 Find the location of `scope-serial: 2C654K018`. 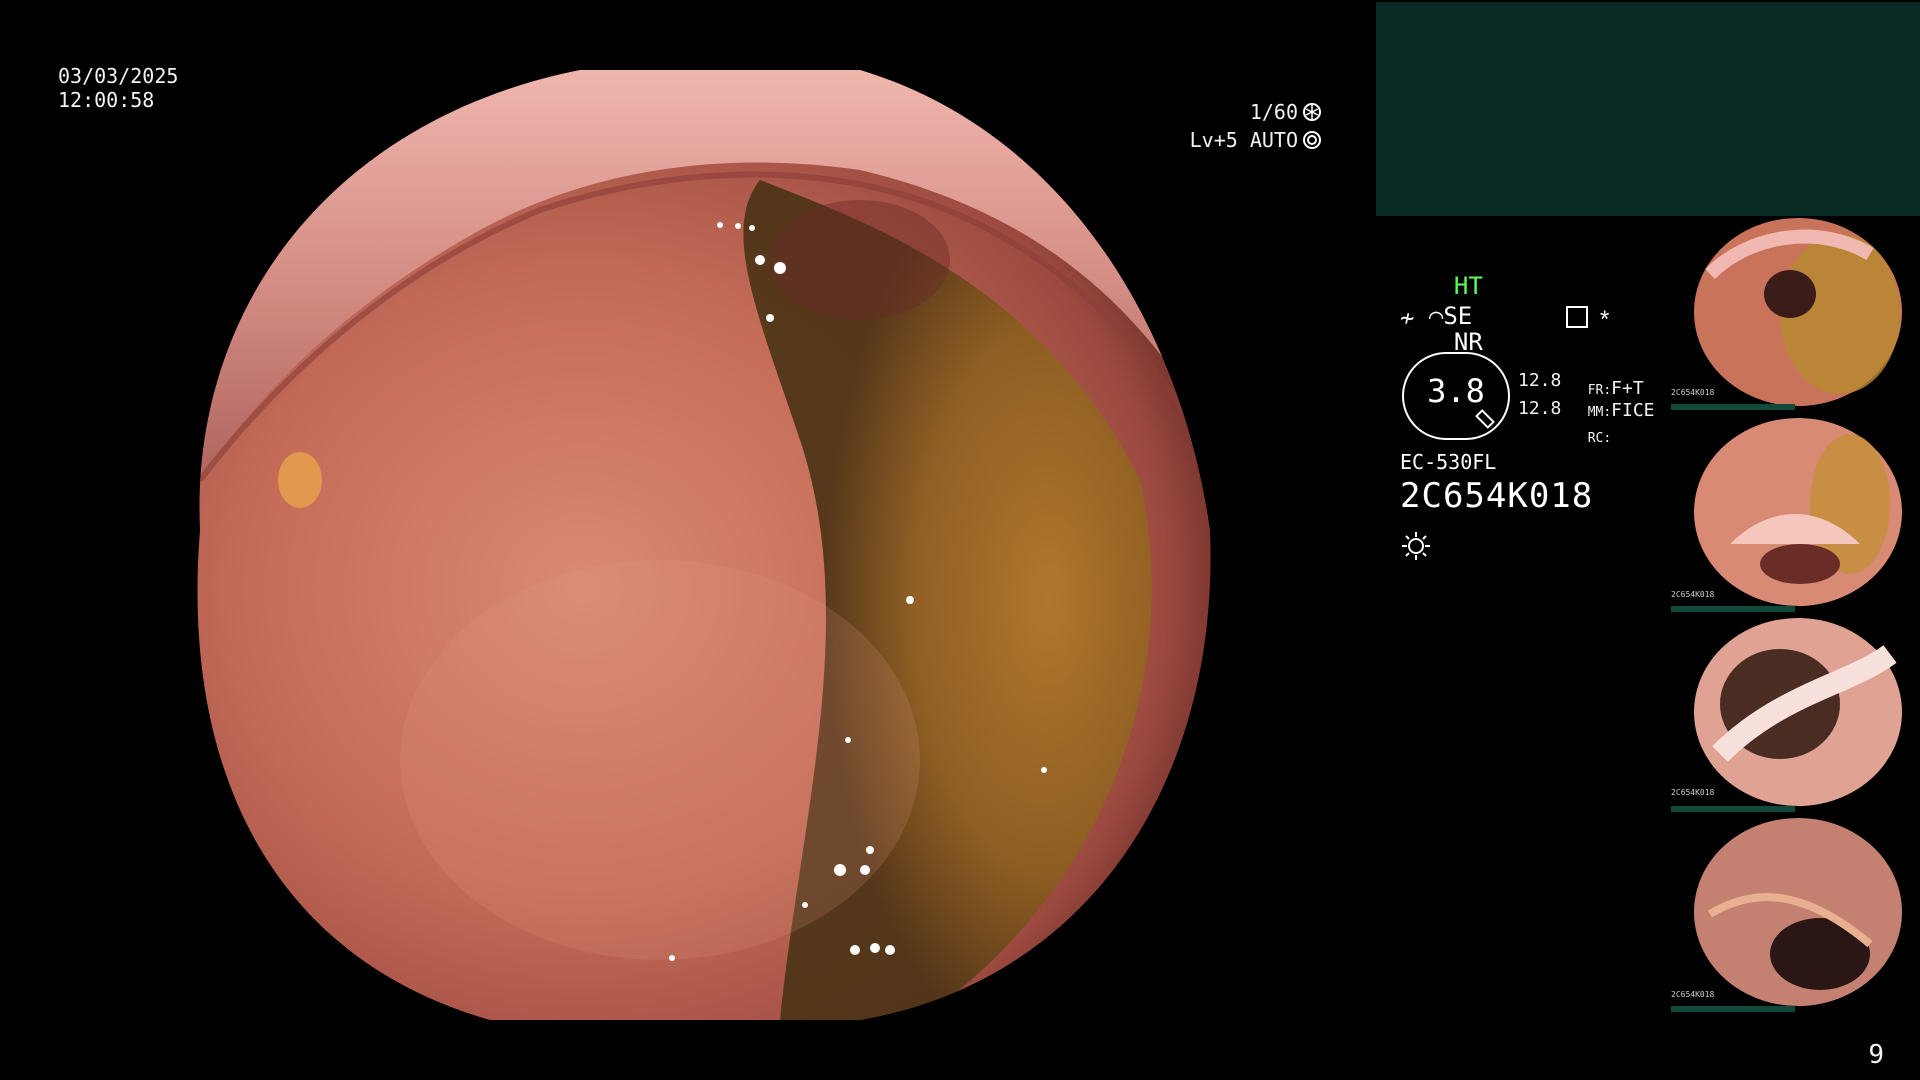

scope-serial: 2C654K018 is located at coordinates (1497, 496).